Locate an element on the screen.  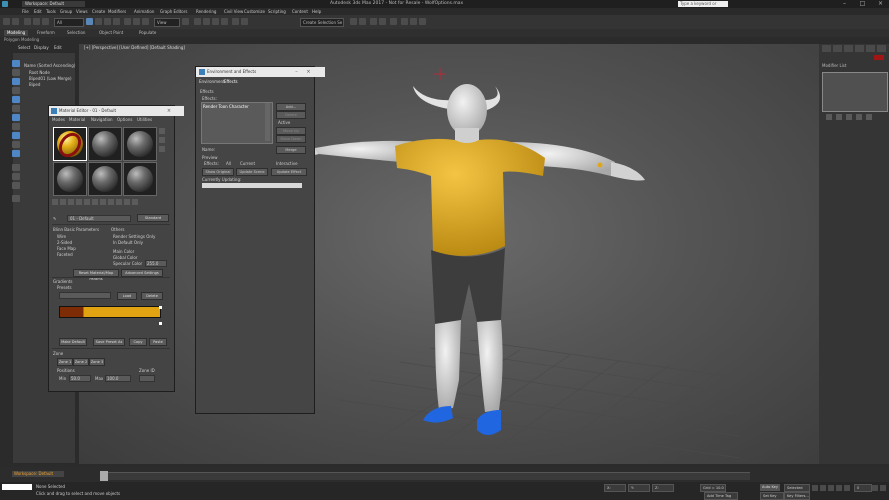
modifier-list-dropdown: Modifier List is located at coordinates (834, 65).